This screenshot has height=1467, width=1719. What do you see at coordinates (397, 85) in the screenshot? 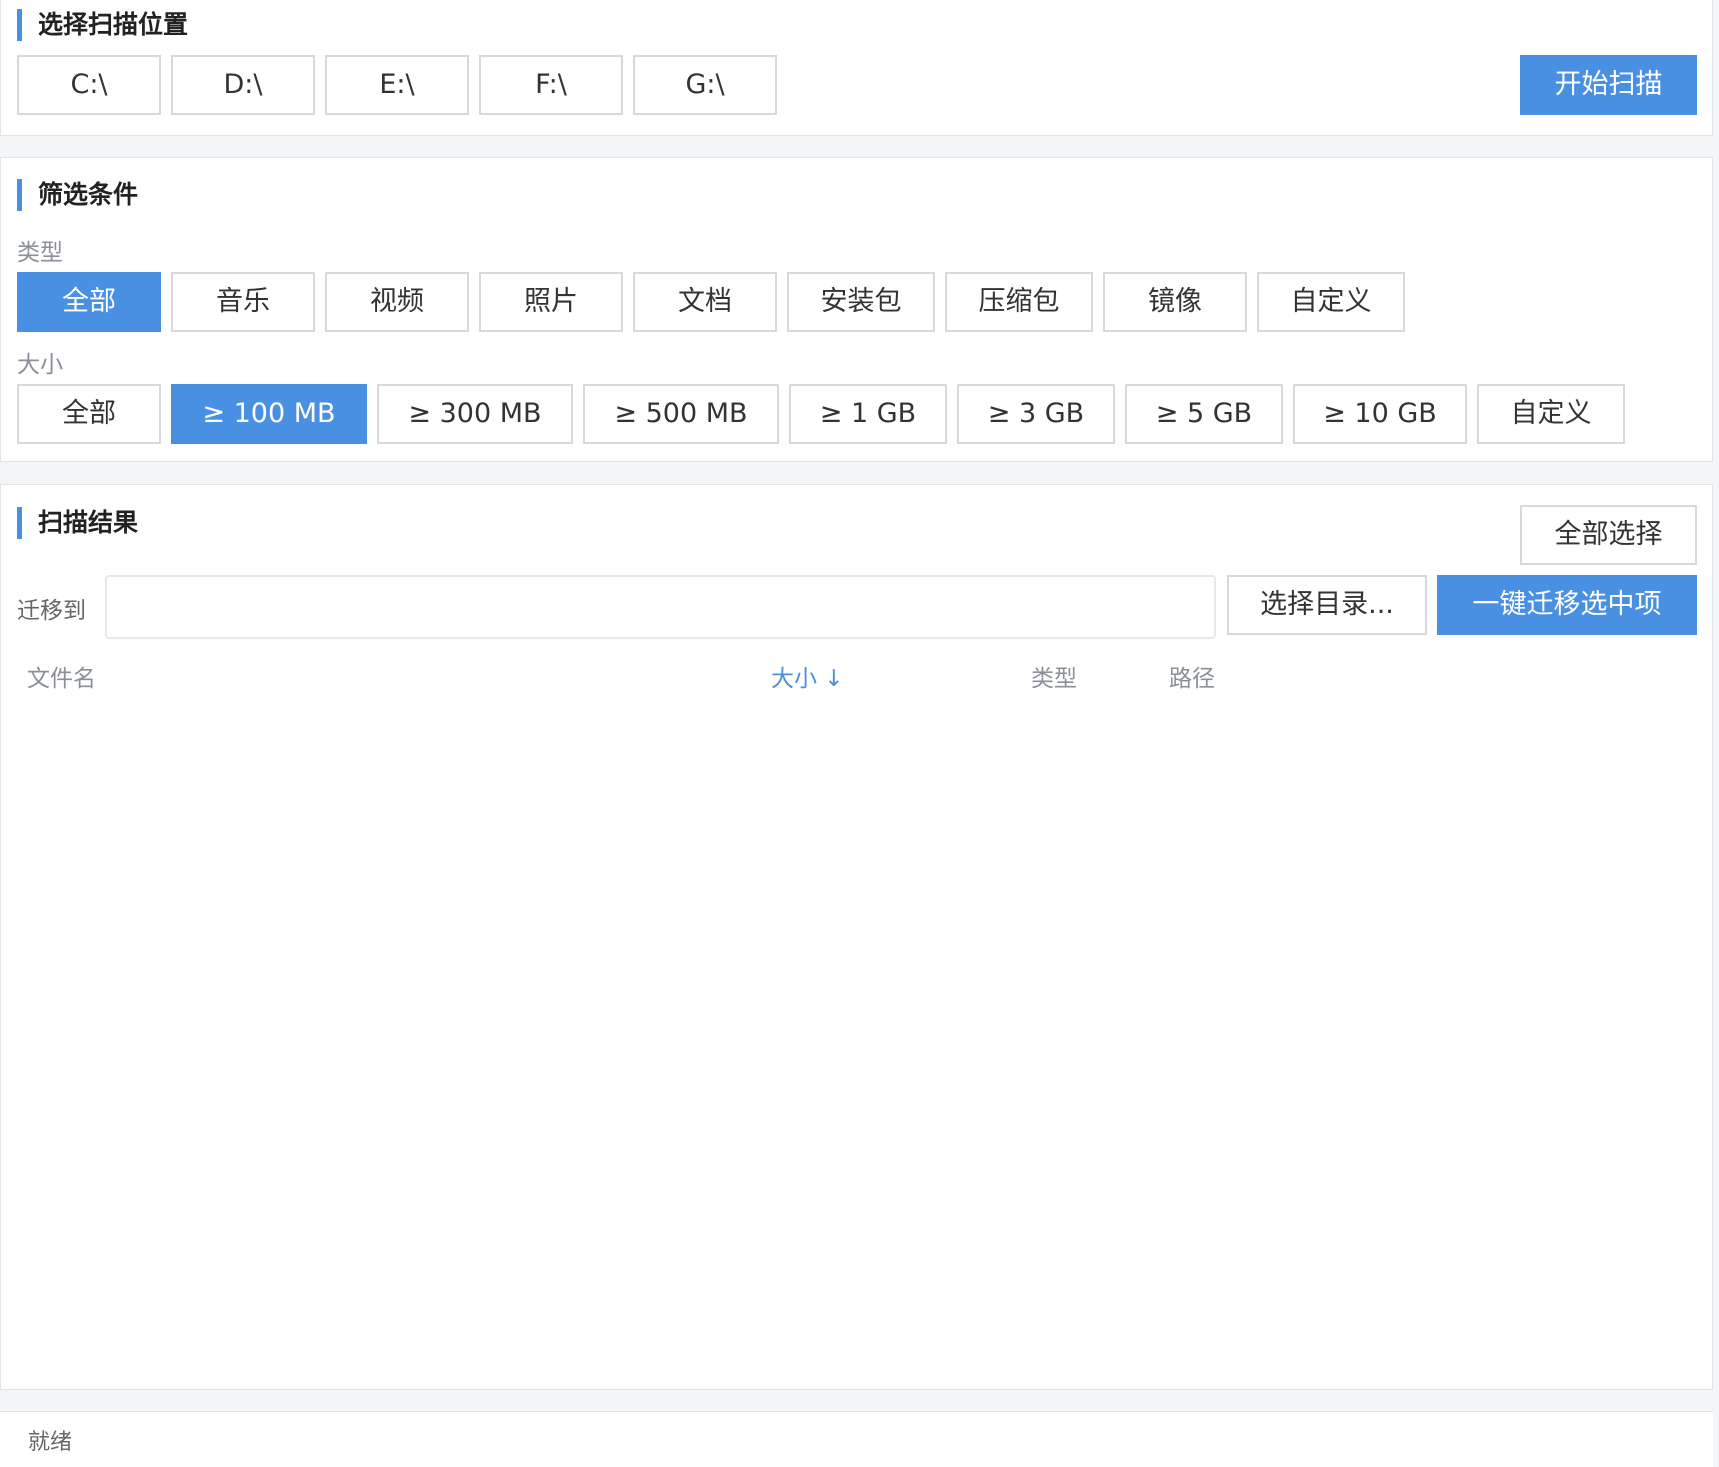
I see `drive-button-e: E:\` at bounding box center [397, 85].